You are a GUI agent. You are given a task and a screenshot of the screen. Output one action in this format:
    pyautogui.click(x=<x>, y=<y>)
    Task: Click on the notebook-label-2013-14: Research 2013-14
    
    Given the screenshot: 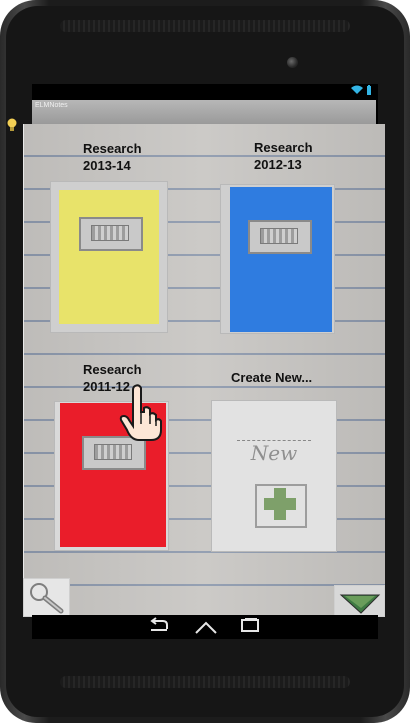 What is the action you would take?
    pyautogui.click(x=123, y=157)
    